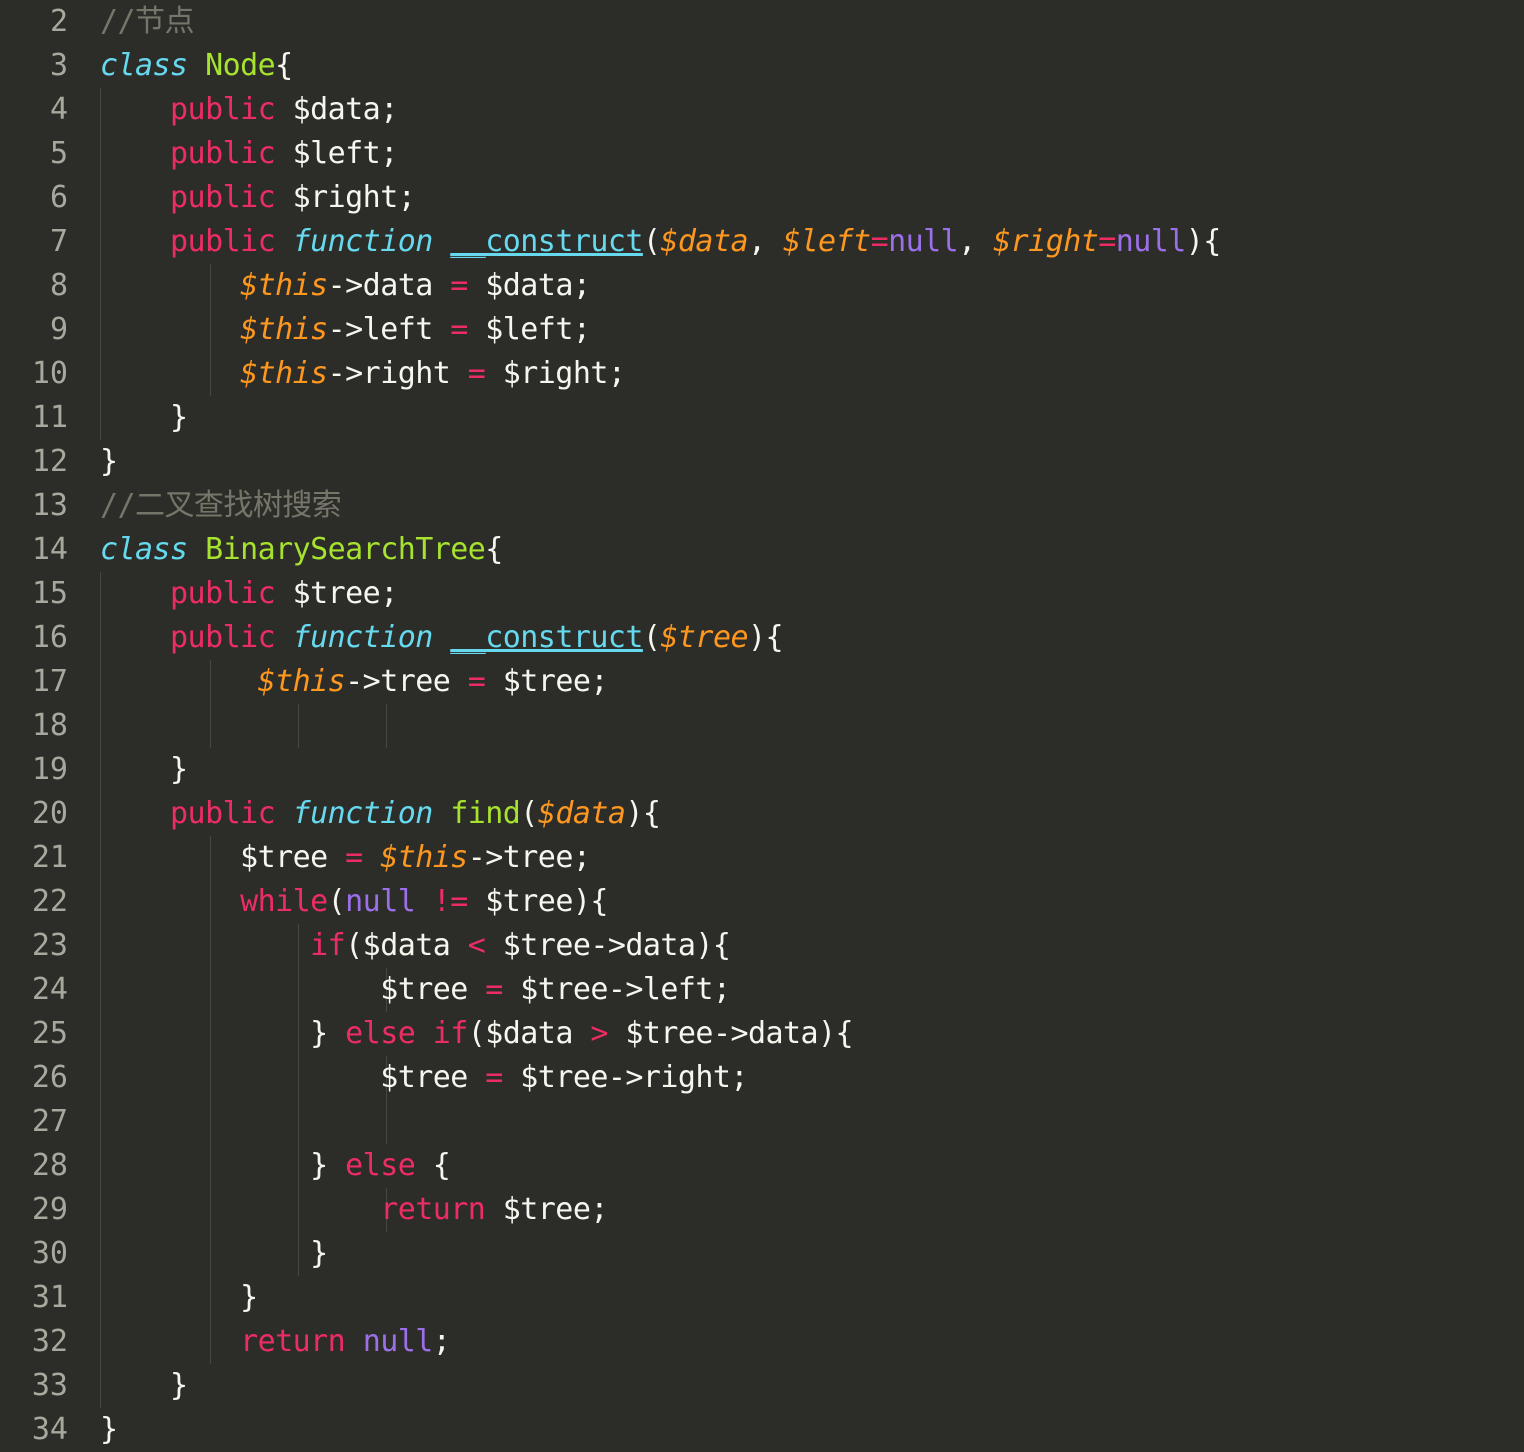 Image resolution: width=1524 pixels, height=1452 pixels. Describe the element at coordinates (380, 814) in the screenshot. I see `code-text: public function find($data){` at that location.